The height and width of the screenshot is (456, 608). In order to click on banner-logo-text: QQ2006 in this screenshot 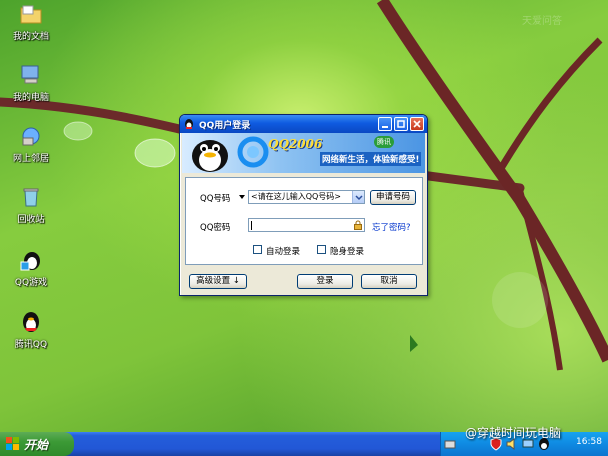, I will do `click(295, 144)`.